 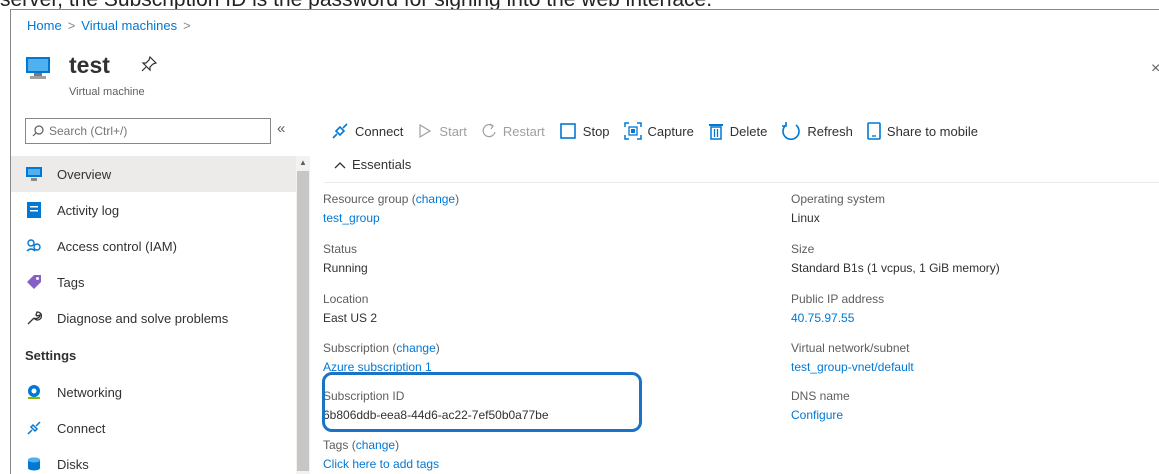 I want to click on share-to-mobile-label: Share to mobile, so click(x=932, y=131).